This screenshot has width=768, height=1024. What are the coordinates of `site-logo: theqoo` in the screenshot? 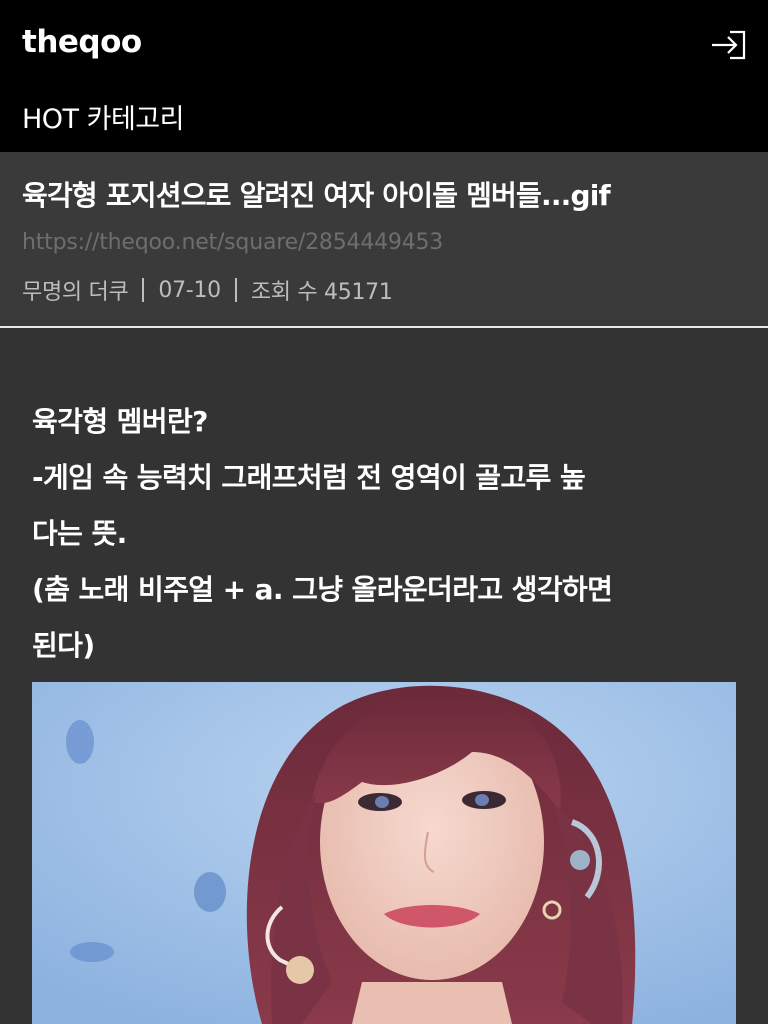 It's located at (82, 42).